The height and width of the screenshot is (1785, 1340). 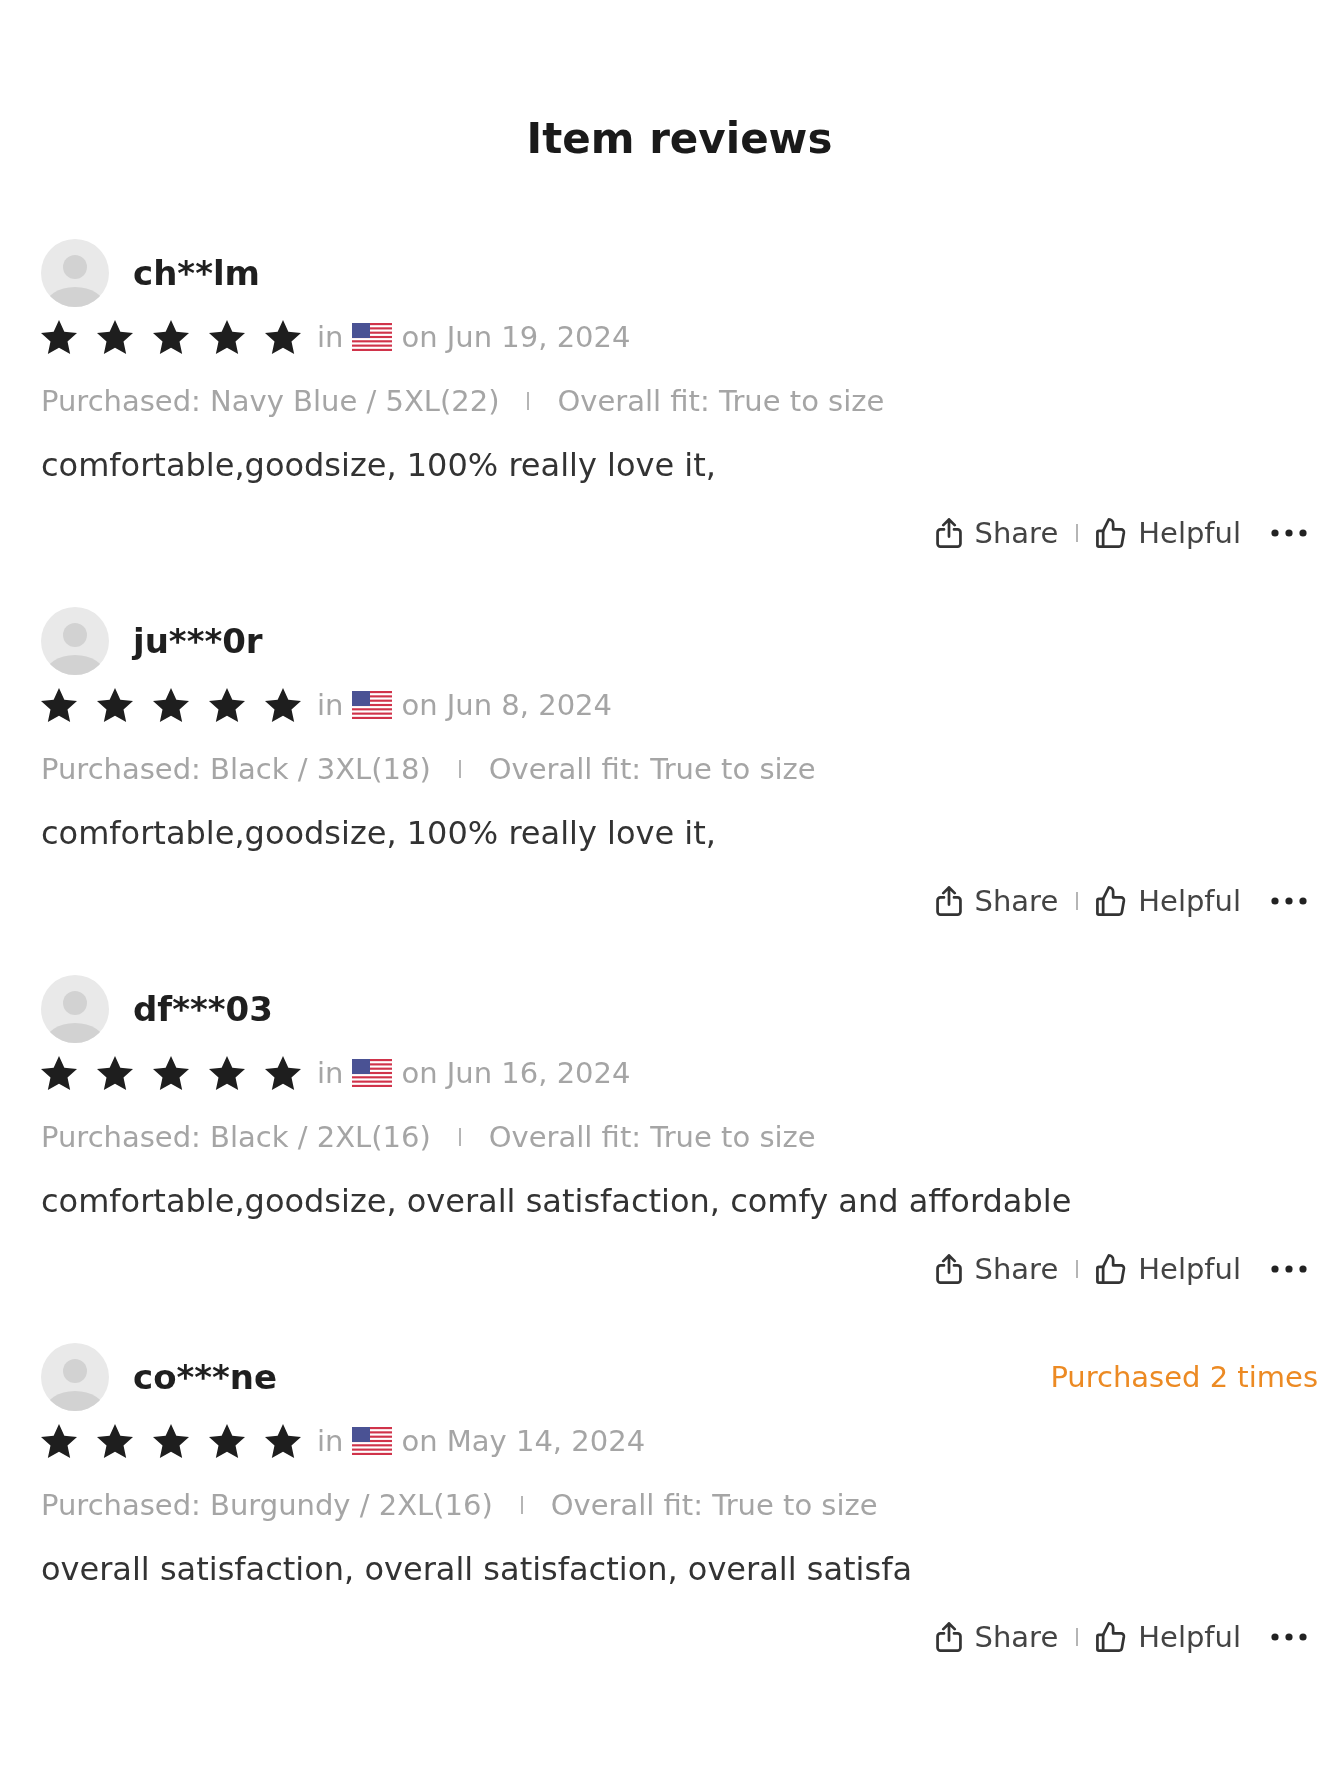 What do you see at coordinates (198, 641) in the screenshot?
I see `reviewer-name: ju***0r` at bounding box center [198, 641].